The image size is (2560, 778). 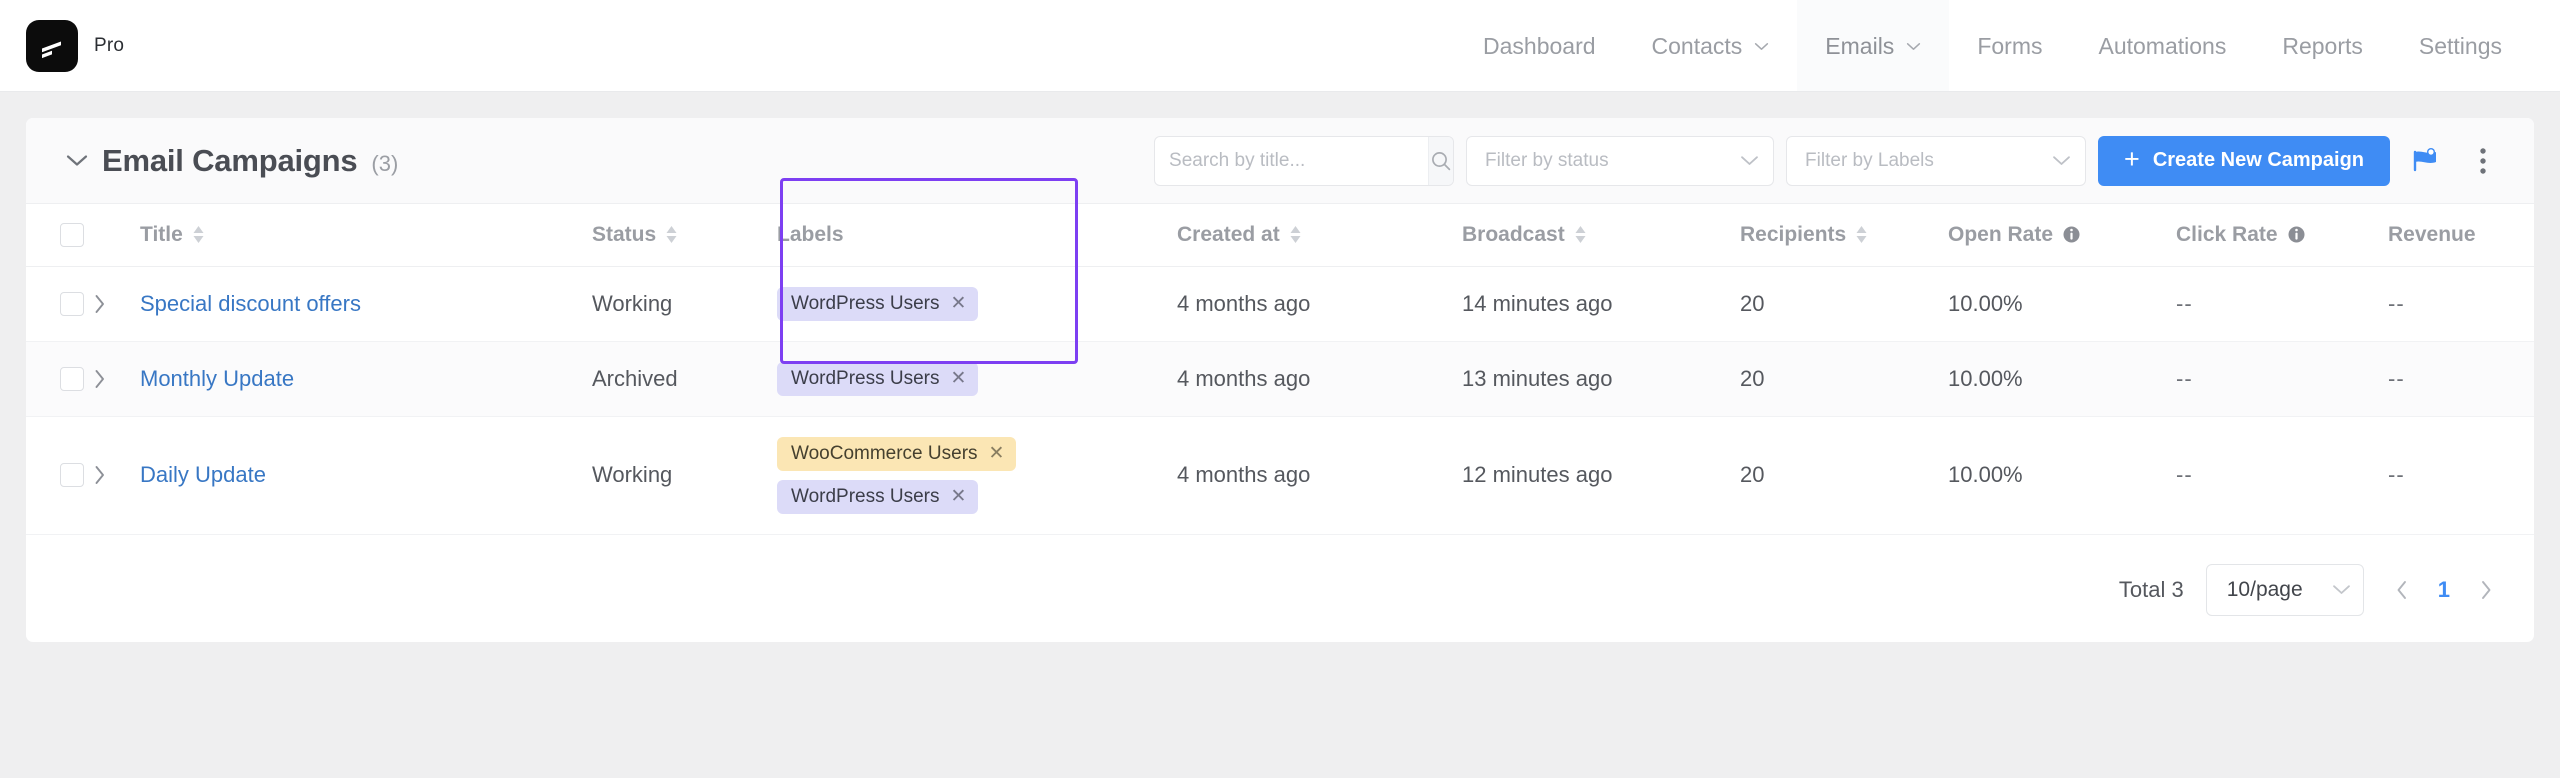 What do you see at coordinates (624, 234) in the screenshot?
I see `column-label: Status` at bounding box center [624, 234].